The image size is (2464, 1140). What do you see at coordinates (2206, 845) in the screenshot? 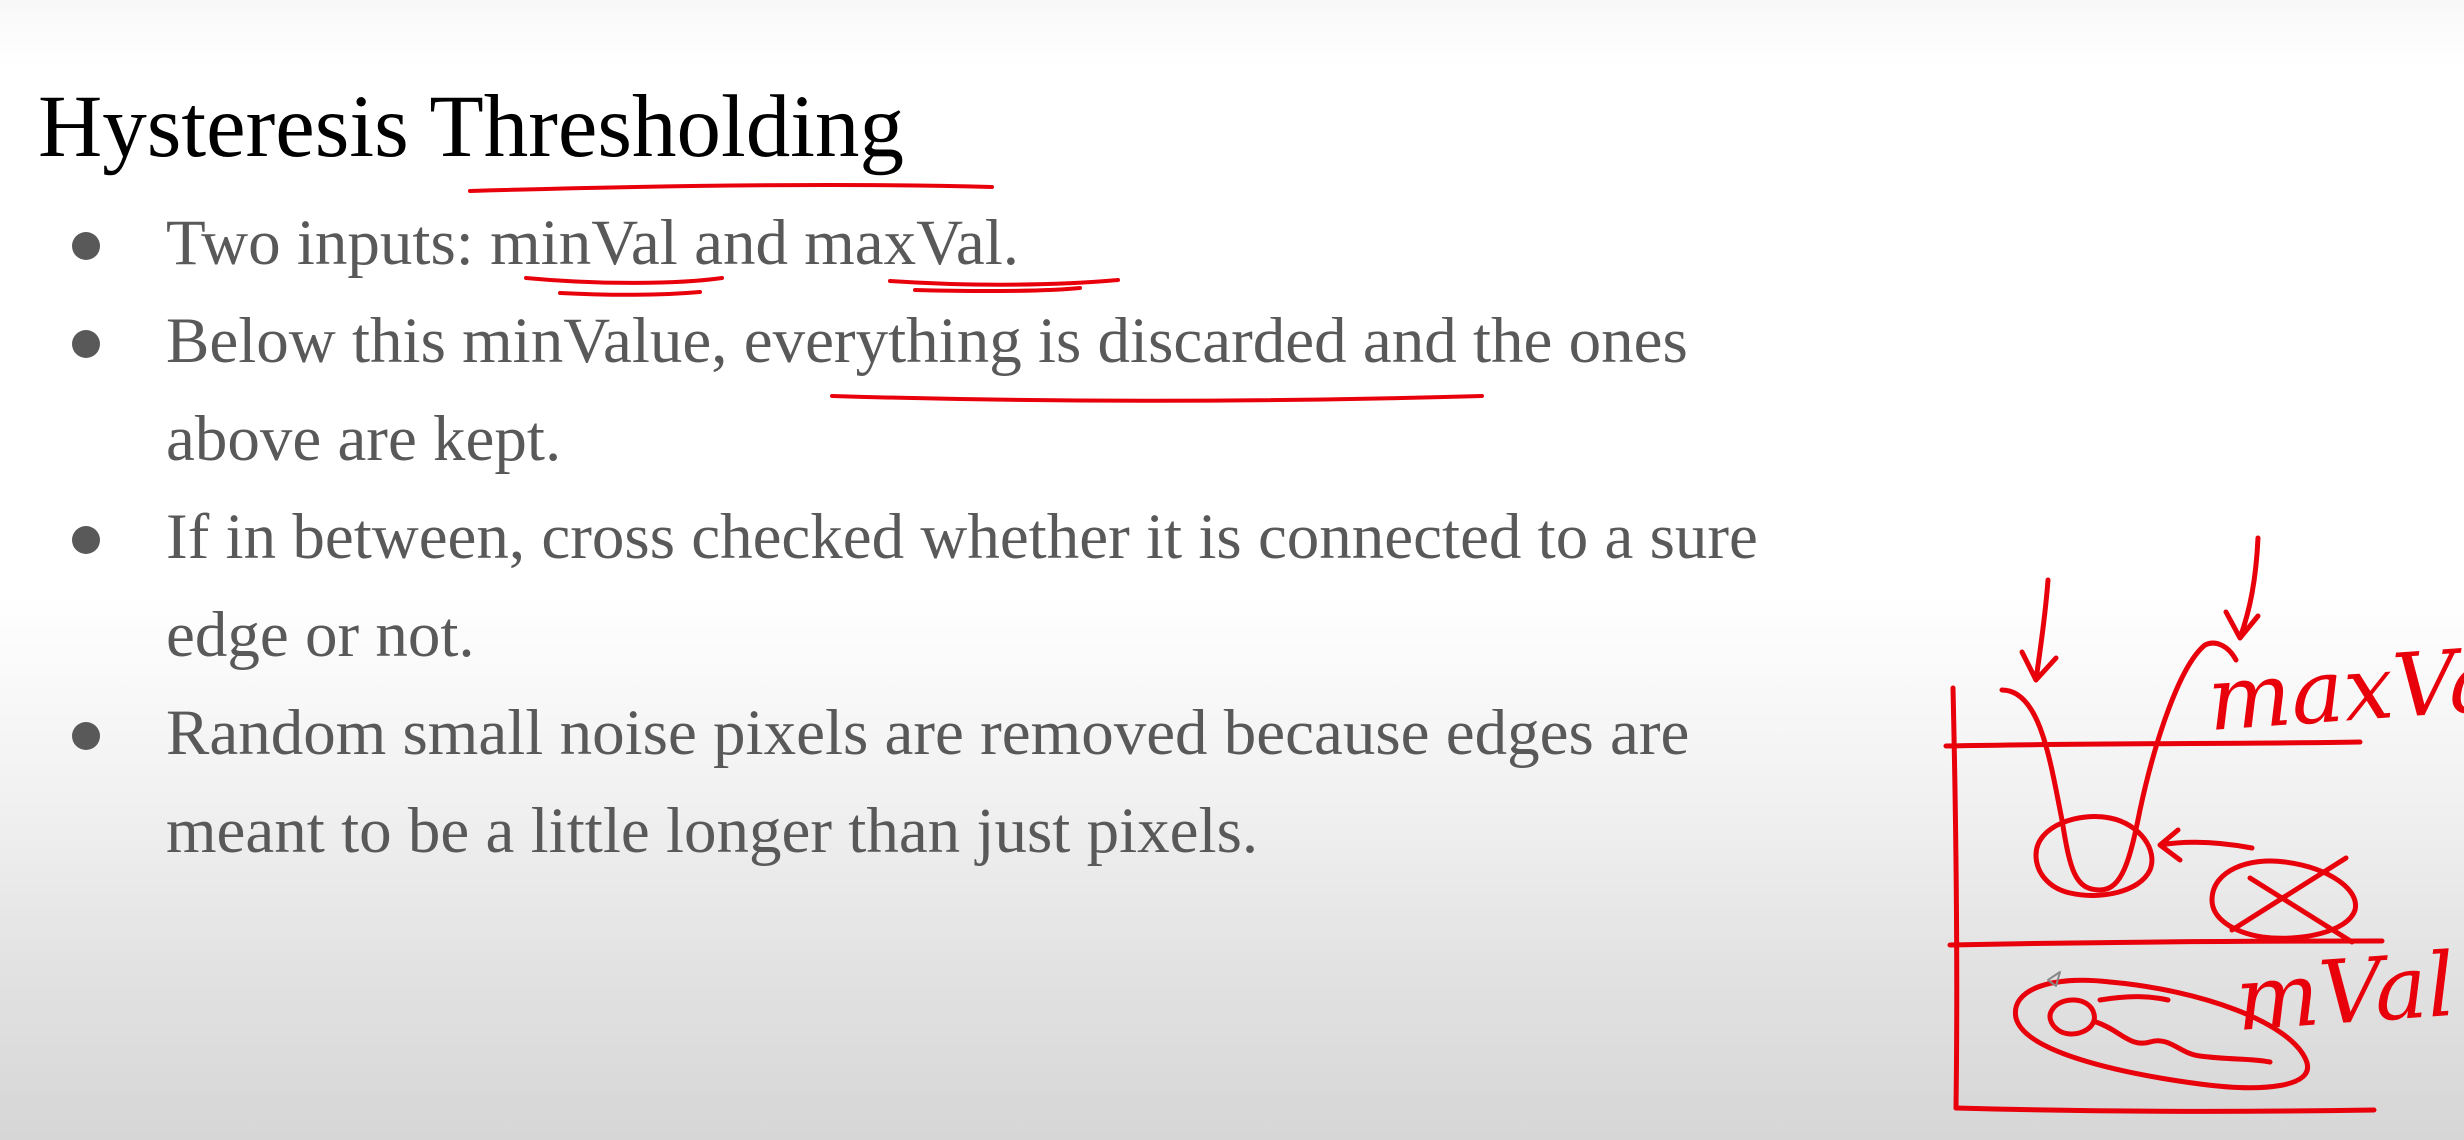
I see `connected-arrow` at bounding box center [2206, 845].